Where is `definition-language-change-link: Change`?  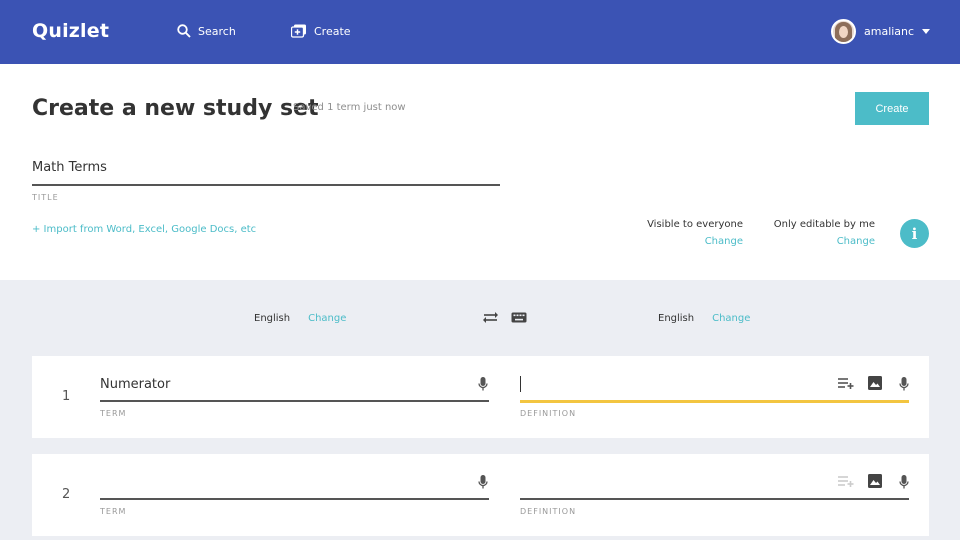 definition-language-change-link: Change is located at coordinates (731, 318).